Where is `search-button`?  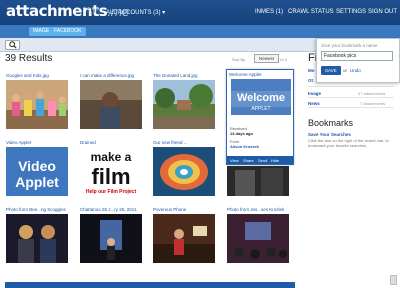 search-button is located at coordinates (12, 45).